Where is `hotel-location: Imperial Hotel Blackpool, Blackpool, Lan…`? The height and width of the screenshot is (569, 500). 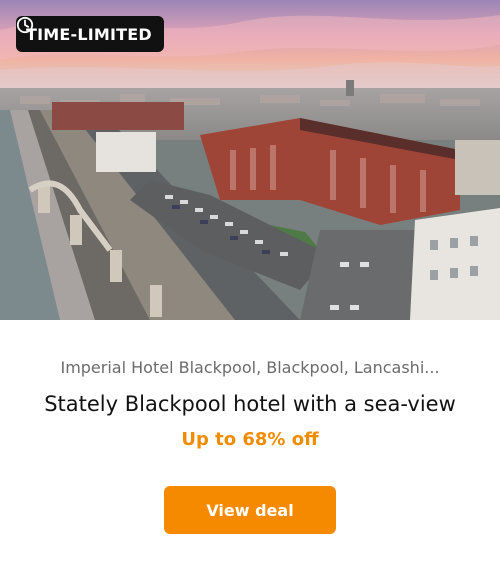 hotel-location: Imperial Hotel Blackpool, Blackpool, Lan… is located at coordinates (250, 367).